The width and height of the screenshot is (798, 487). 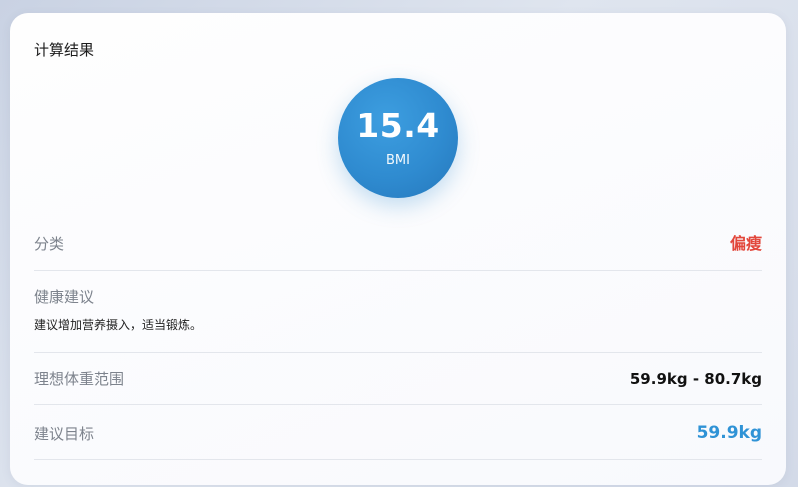 What do you see at coordinates (695, 379) in the screenshot?
I see `ideal-weight-value: 59.9kg - 80.7kg` at bounding box center [695, 379].